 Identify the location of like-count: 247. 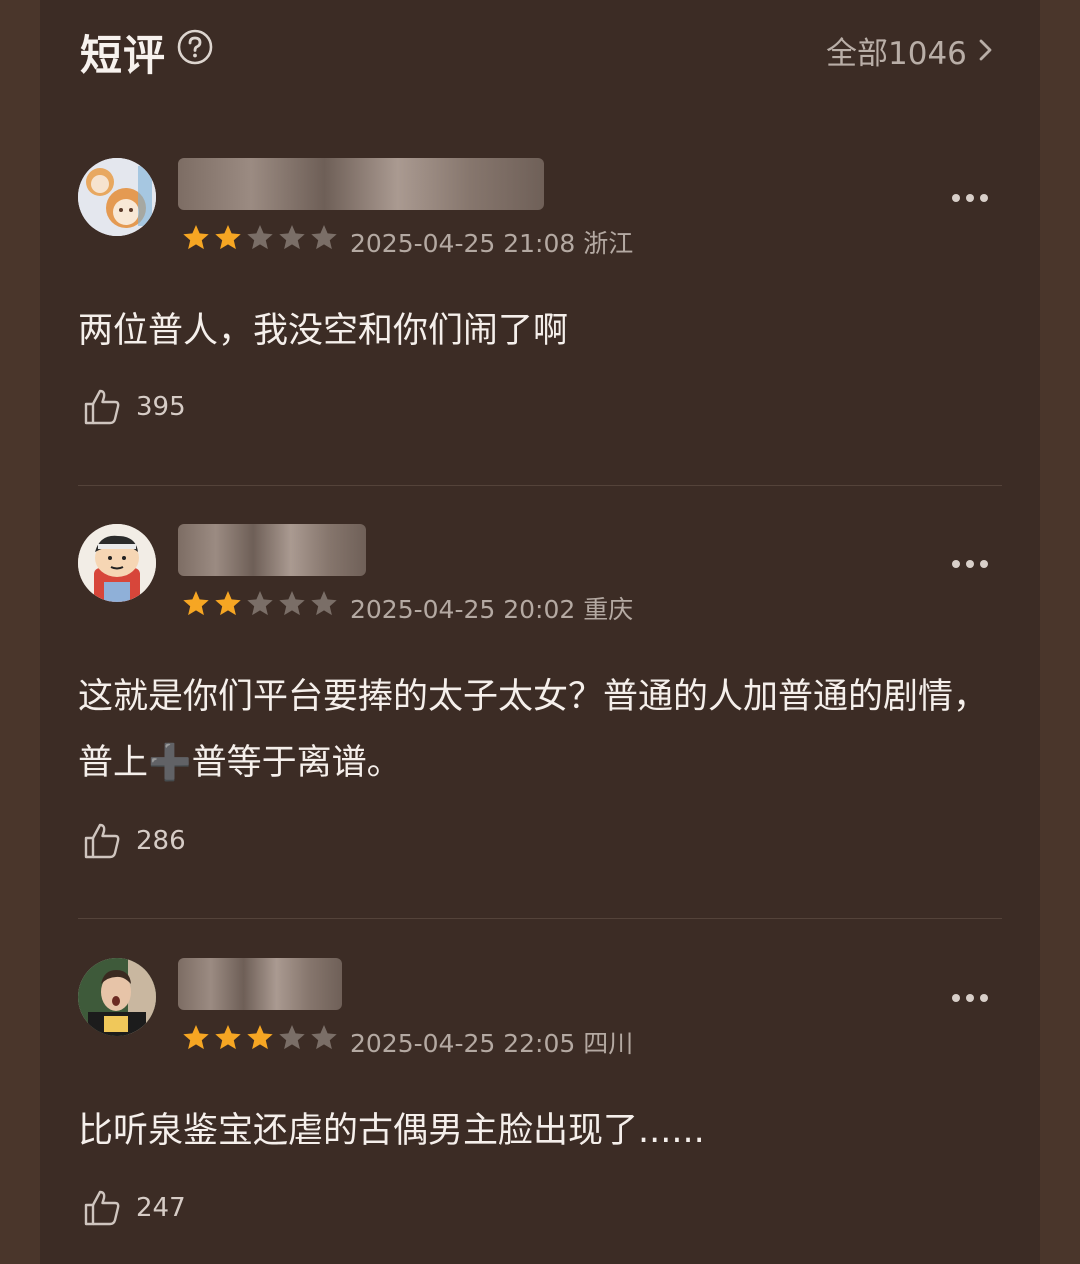
(161, 1208).